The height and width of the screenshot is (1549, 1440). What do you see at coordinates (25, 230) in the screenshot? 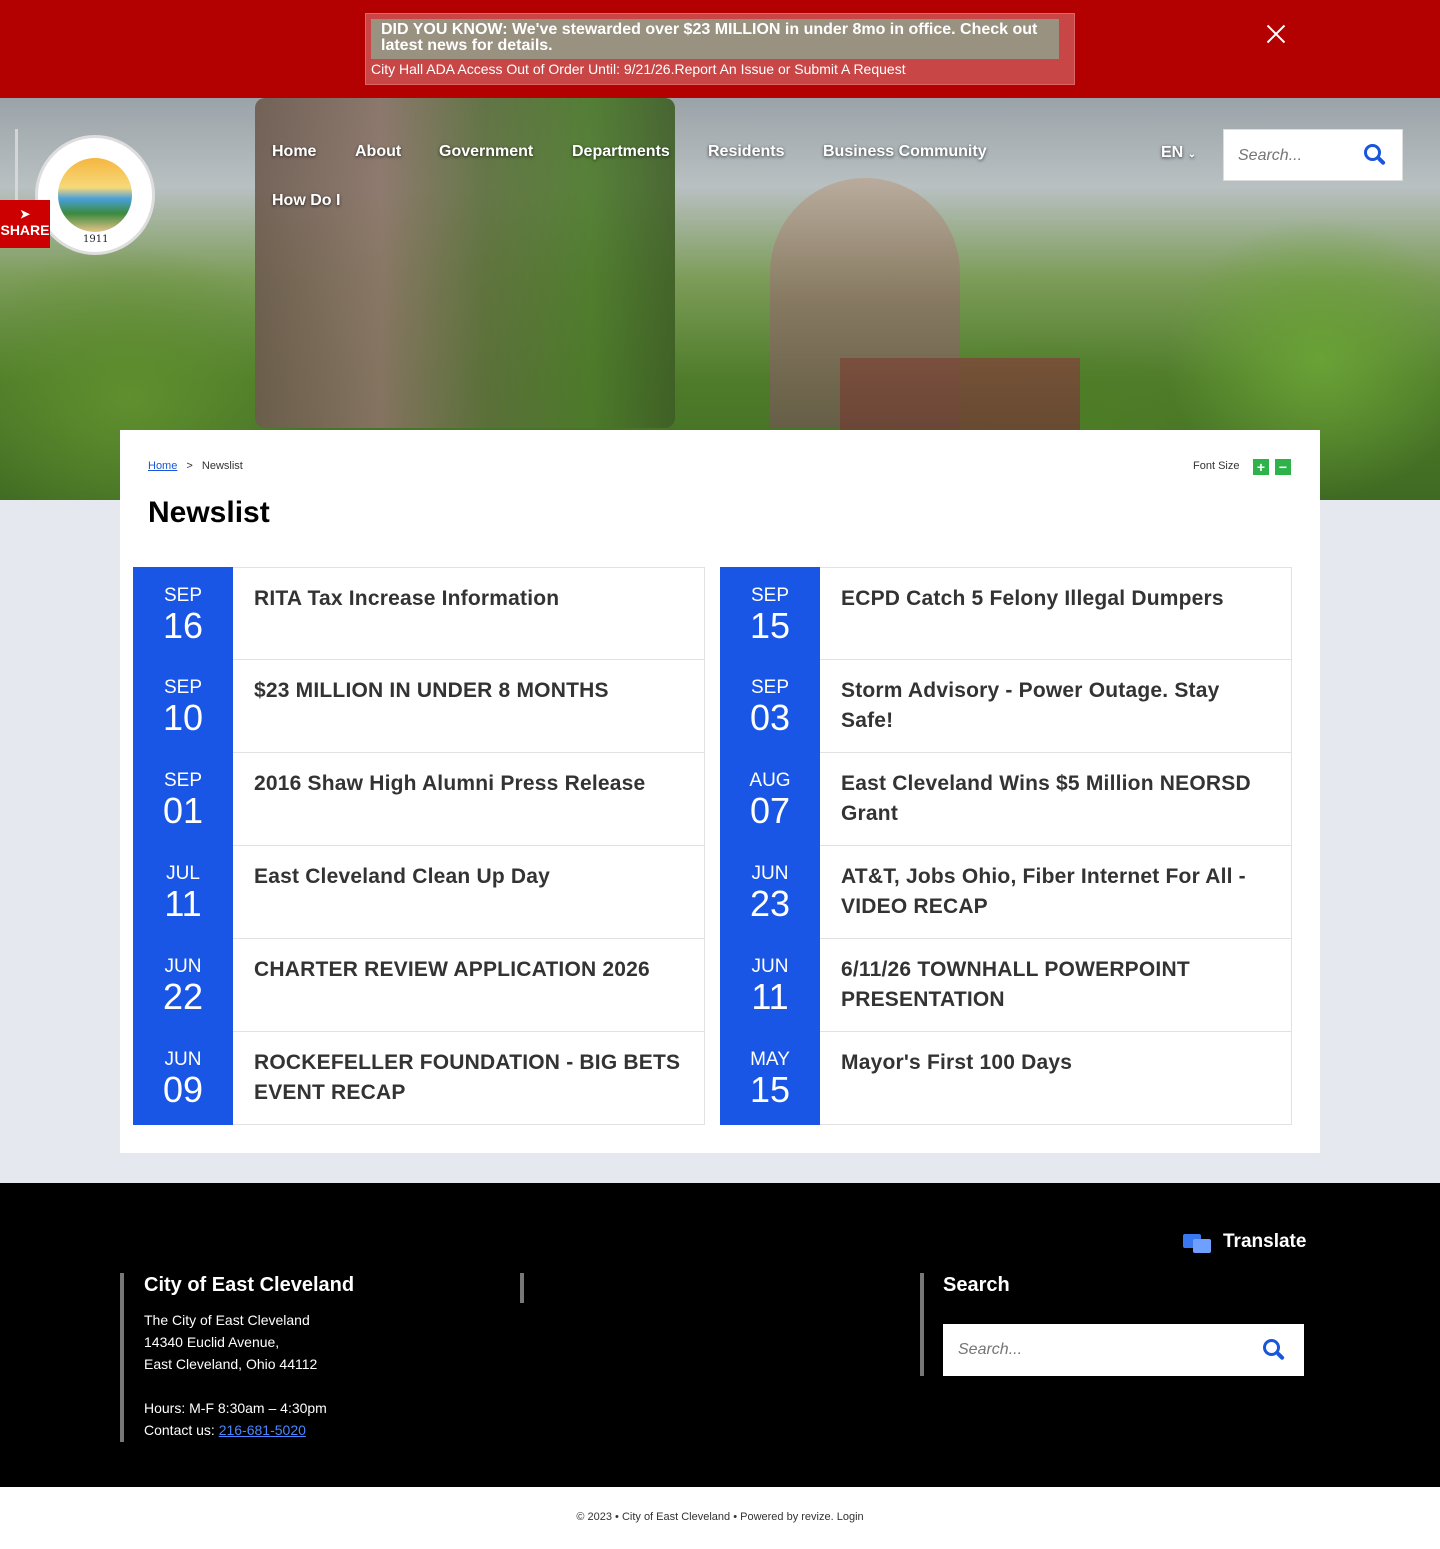
I see `share-label: SHARE` at bounding box center [25, 230].